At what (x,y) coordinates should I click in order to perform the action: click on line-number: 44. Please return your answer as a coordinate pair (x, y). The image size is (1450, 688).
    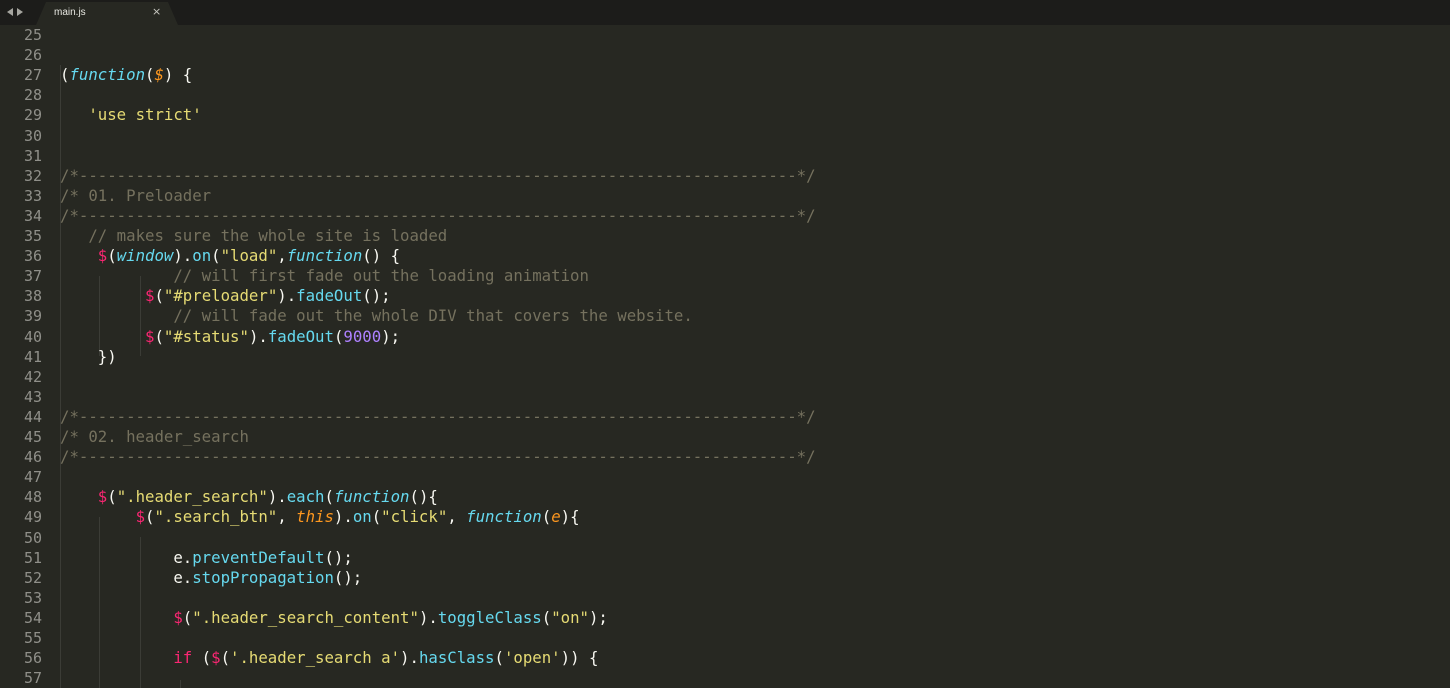
    Looking at the image, I should click on (32, 416).